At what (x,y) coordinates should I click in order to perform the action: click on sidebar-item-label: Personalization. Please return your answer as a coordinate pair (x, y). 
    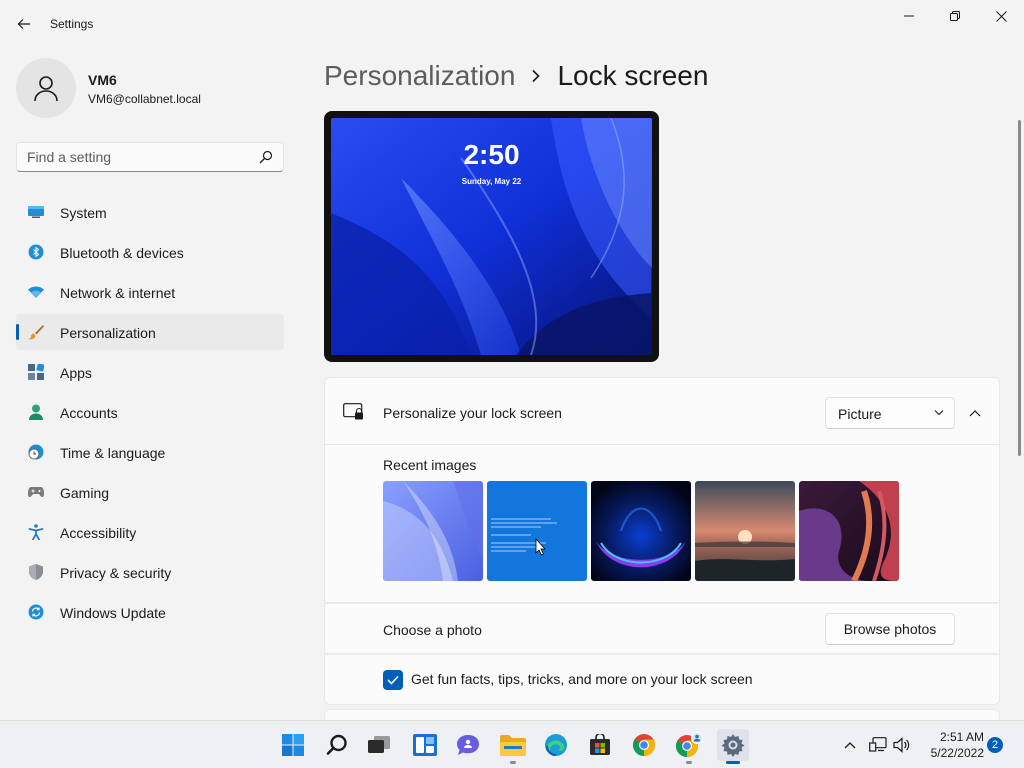
    Looking at the image, I should click on (108, 333).